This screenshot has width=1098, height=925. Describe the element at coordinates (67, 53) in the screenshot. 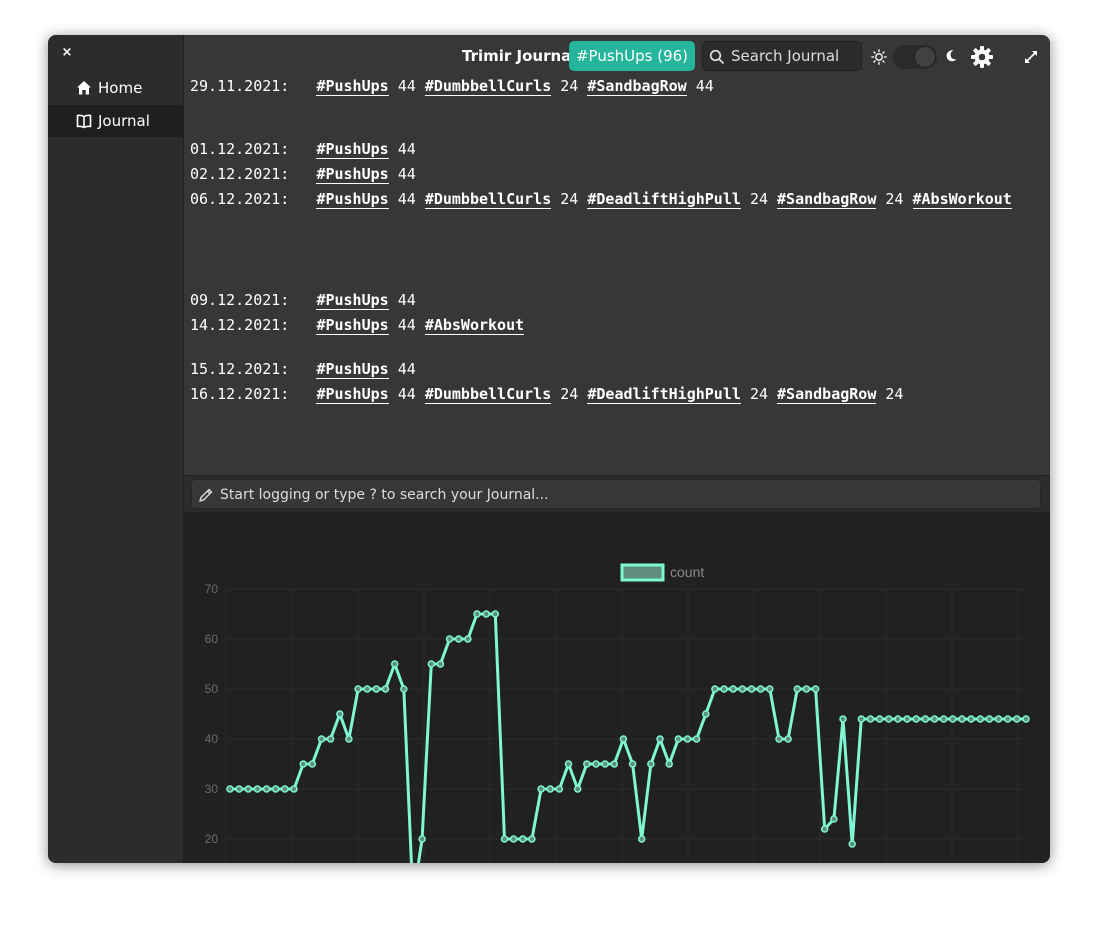

I see `close-button: ×` at that location.